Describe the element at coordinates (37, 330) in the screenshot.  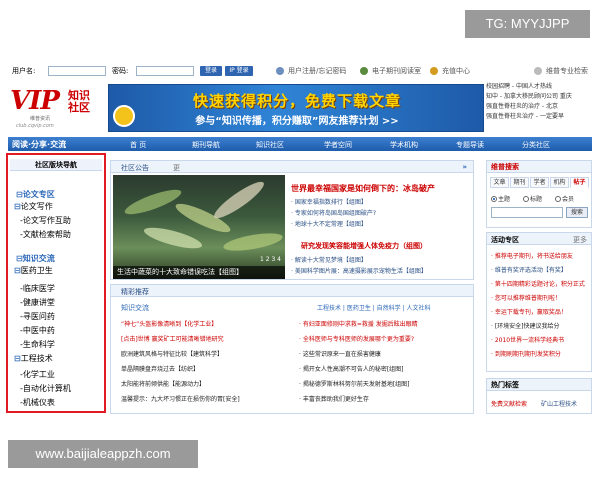
I see `sidebar-item: -中医中药` at that location.